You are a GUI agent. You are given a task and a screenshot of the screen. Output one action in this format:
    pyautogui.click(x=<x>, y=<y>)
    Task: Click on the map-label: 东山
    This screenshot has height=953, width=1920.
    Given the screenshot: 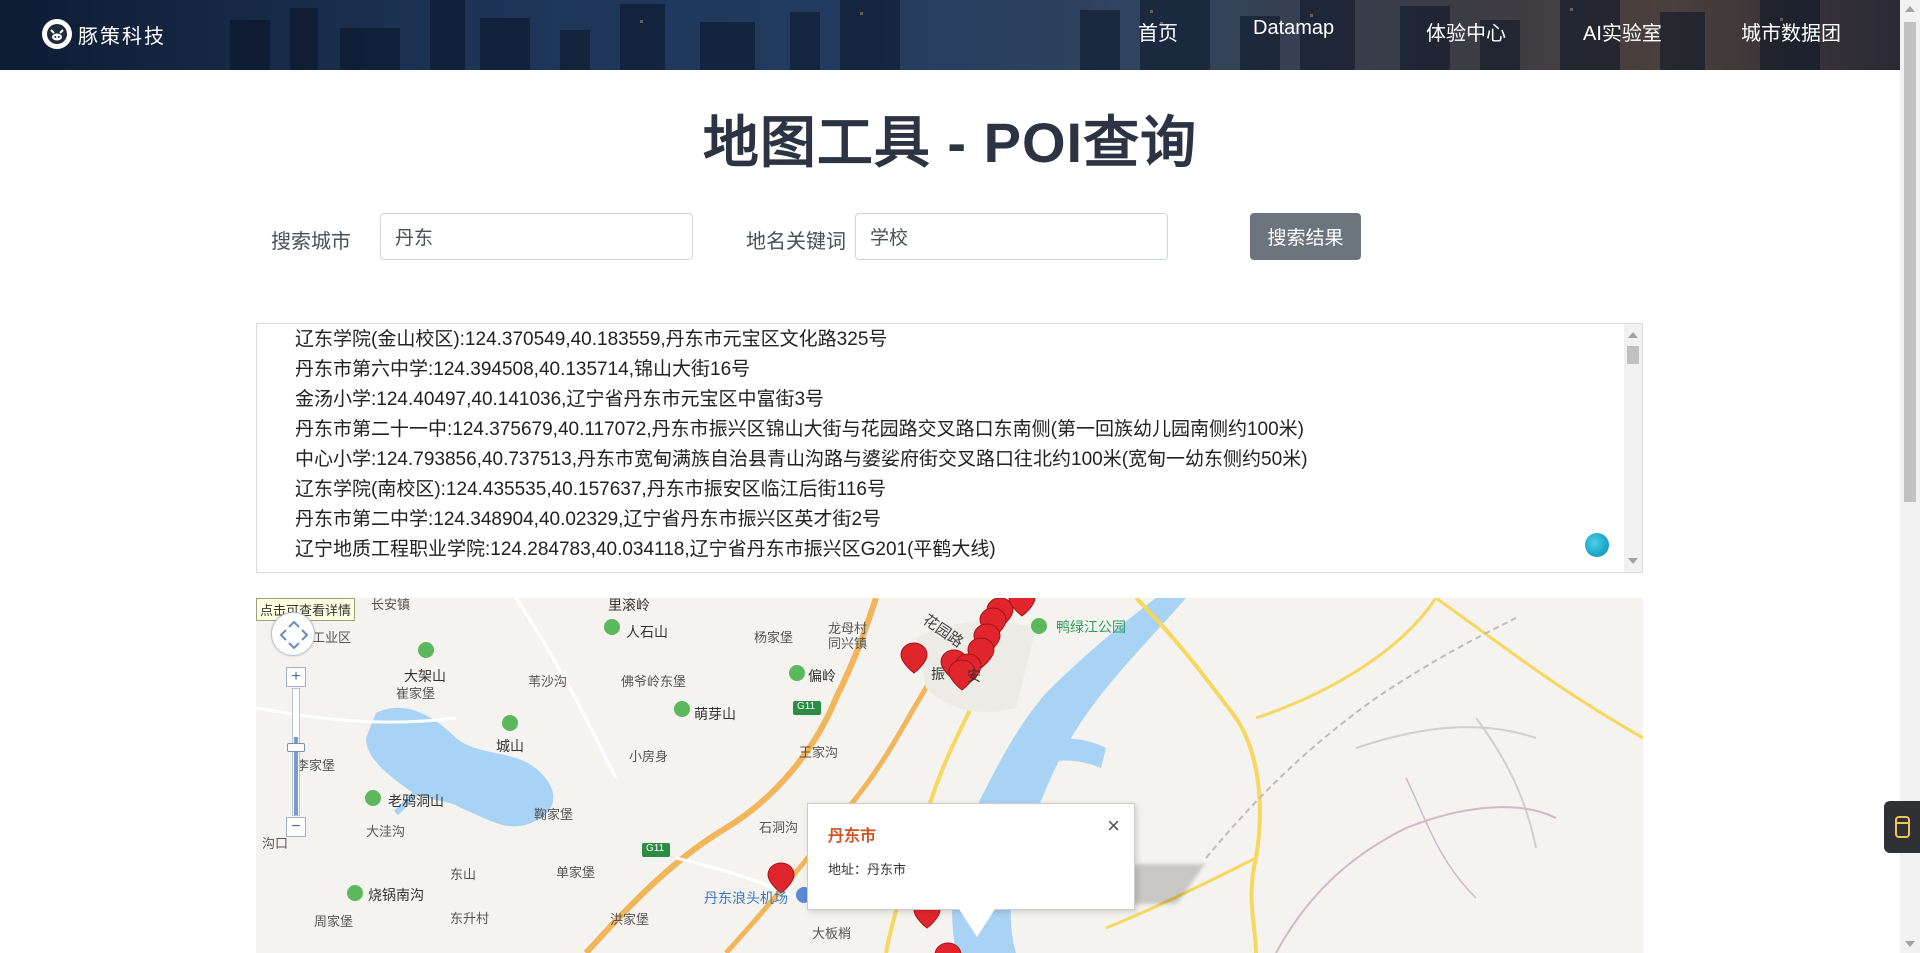 What is the action you would take?
    pyautogui.click(x=463, y=874)
    